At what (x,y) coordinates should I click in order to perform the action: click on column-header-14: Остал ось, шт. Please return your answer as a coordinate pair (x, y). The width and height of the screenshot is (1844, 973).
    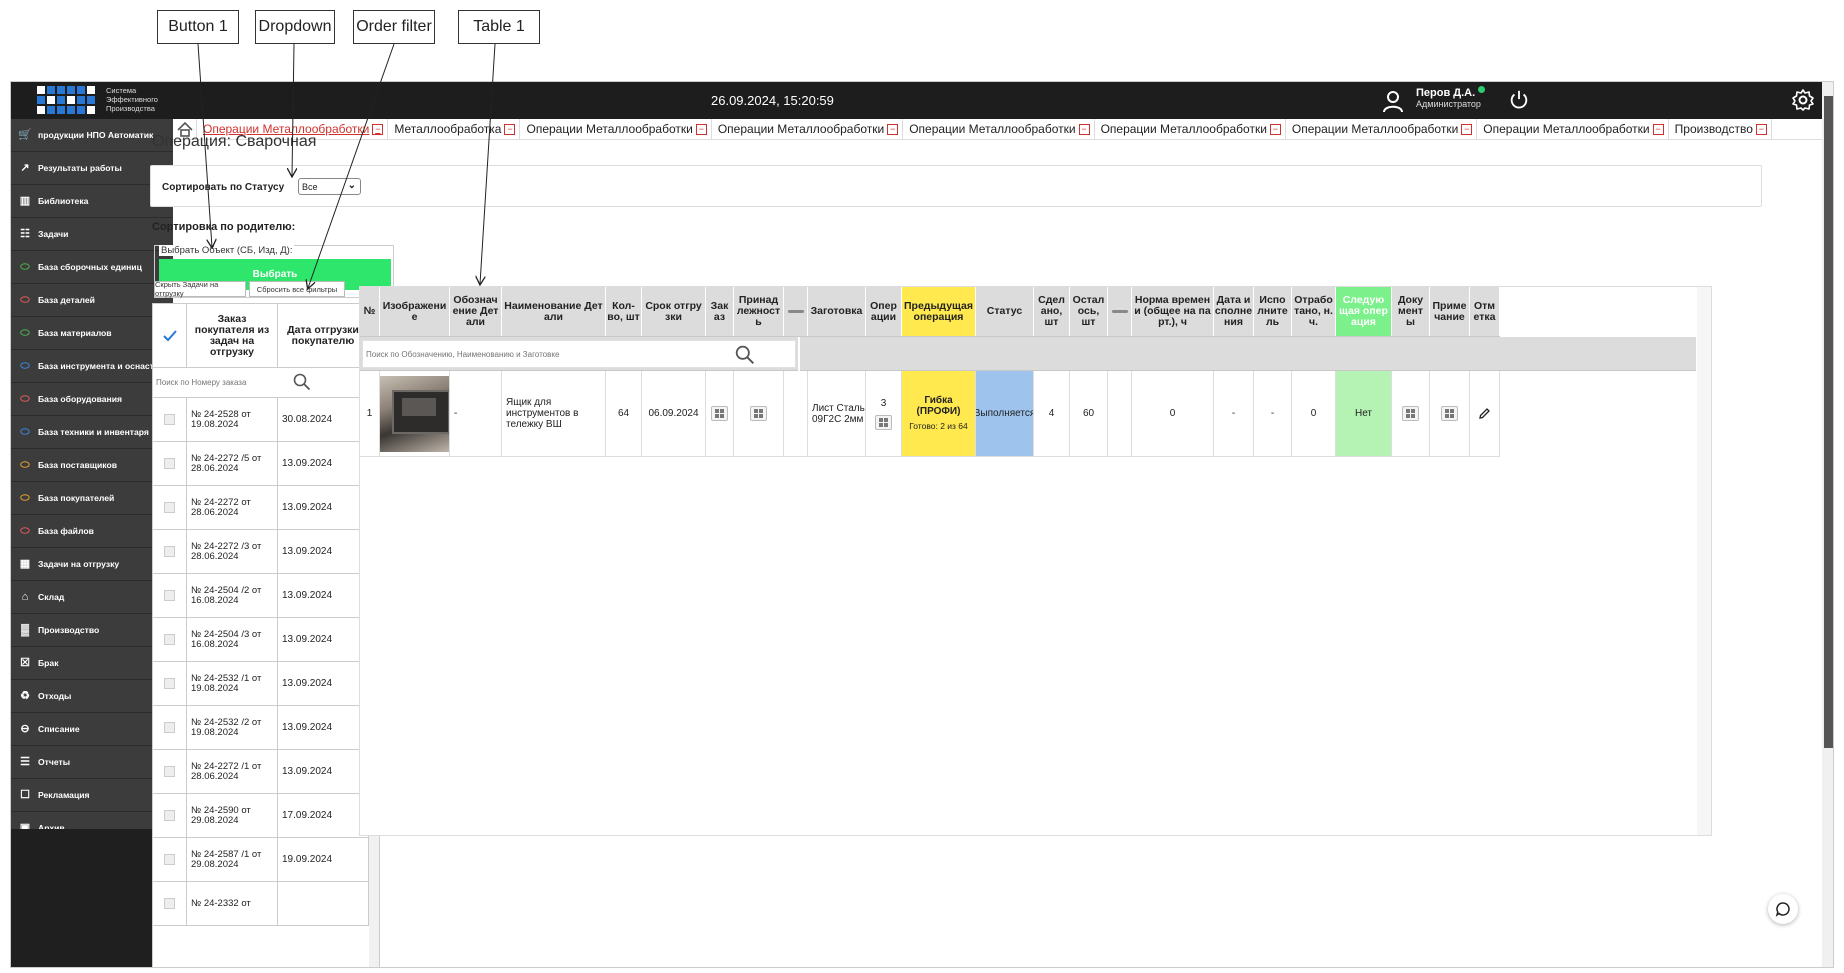
    Looking at the image, I should click on (1089, 311).